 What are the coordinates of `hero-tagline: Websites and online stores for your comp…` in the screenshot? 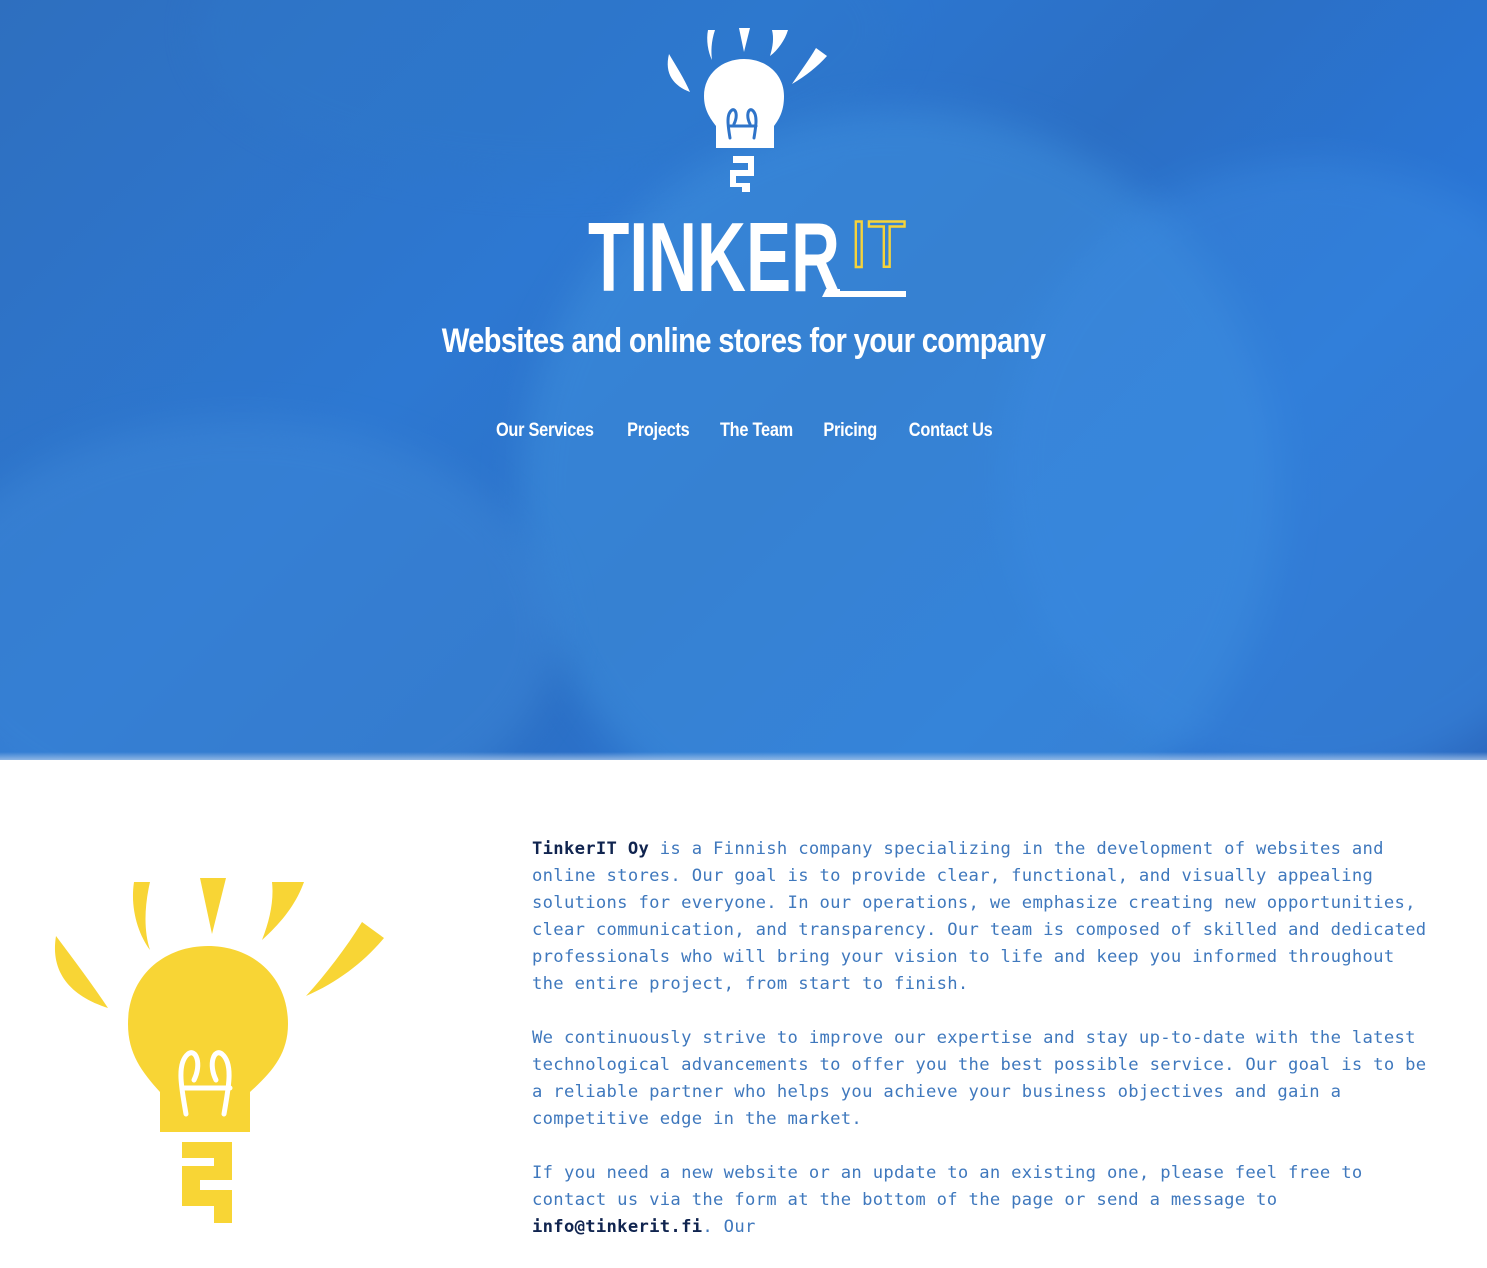 It's located at (743, 341).